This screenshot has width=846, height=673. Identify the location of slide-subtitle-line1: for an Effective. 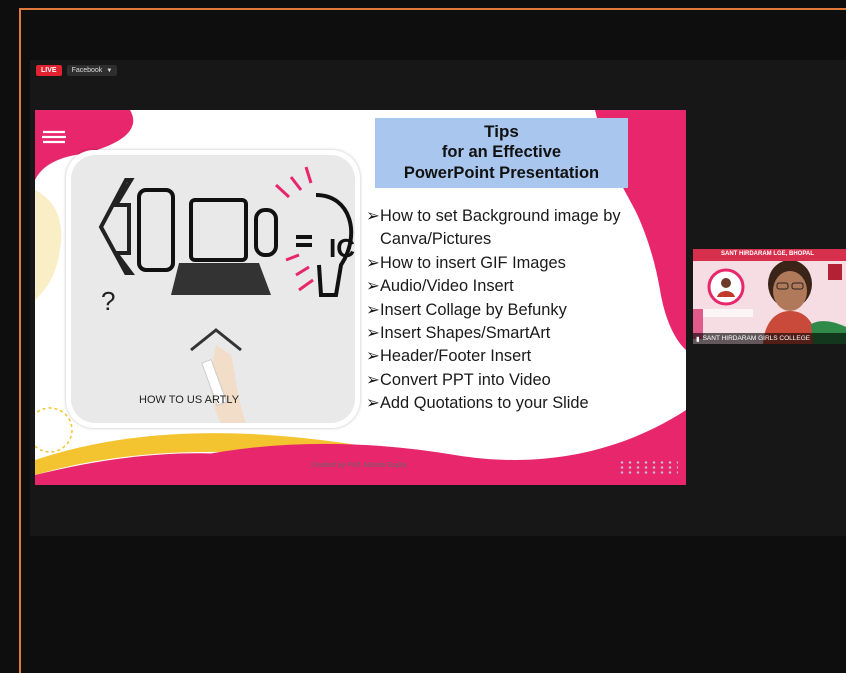
(501, 152).